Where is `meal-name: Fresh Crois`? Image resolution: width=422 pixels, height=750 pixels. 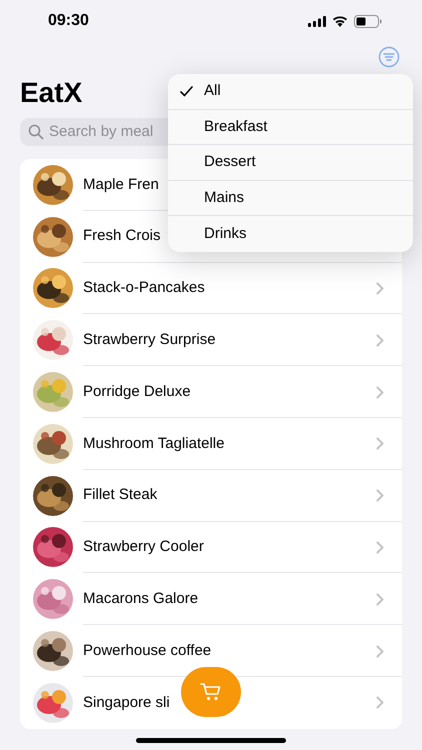
meal-name: Fresh Crois is located at coordinates (122, 236).